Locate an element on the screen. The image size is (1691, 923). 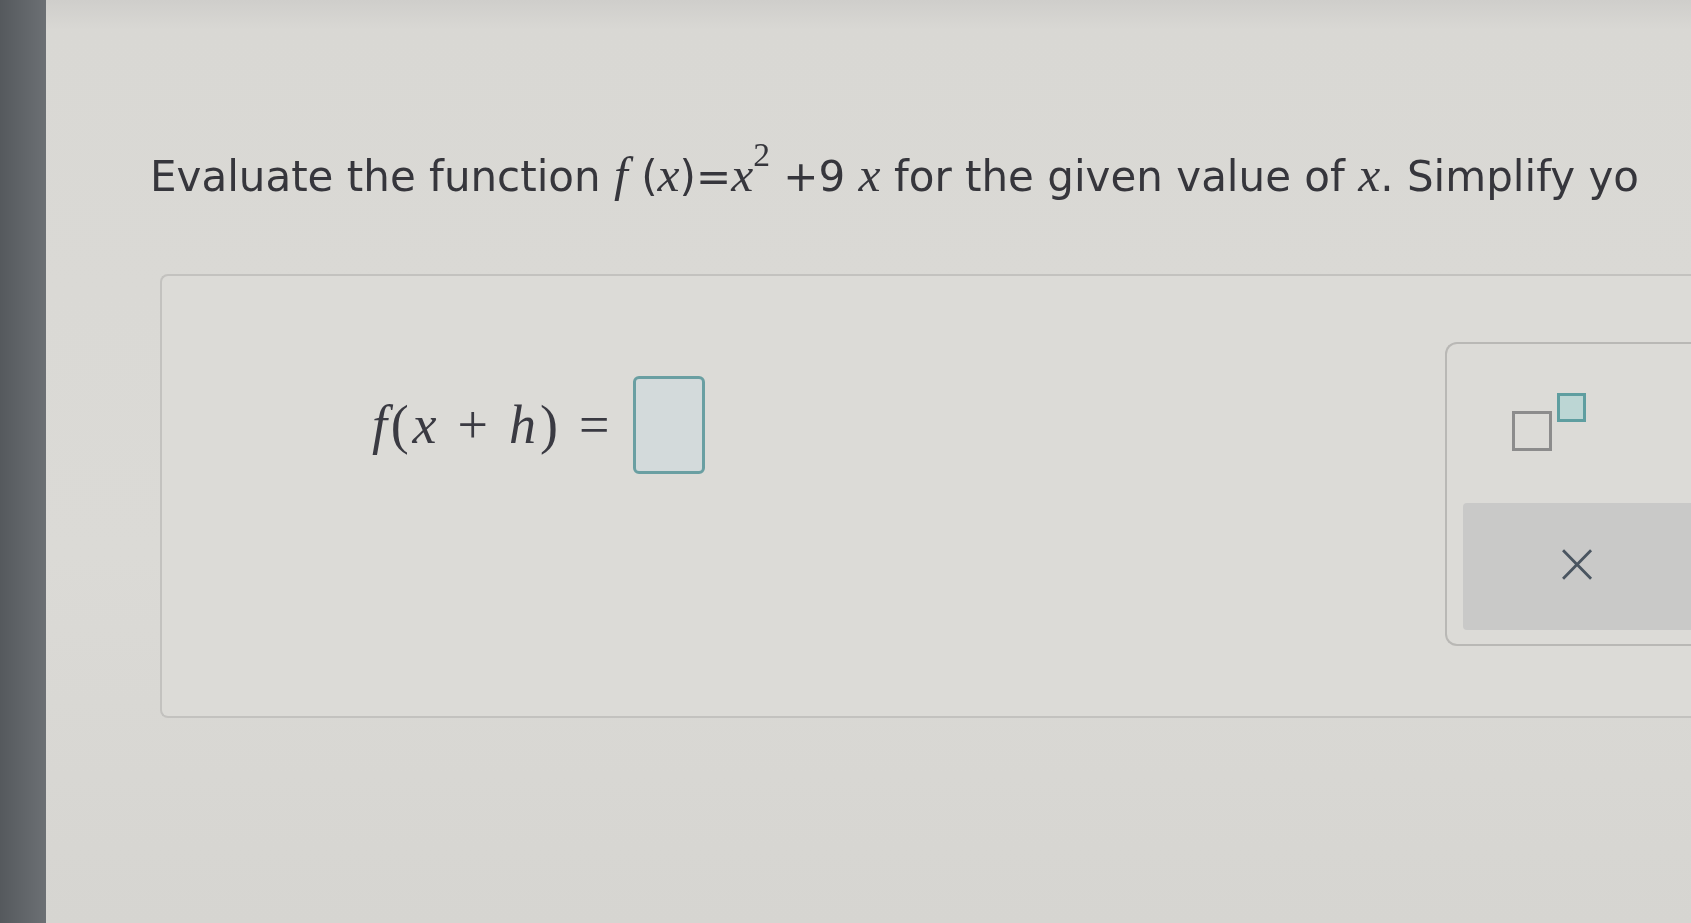
exponent-button is located at coordinates (1549, 422).